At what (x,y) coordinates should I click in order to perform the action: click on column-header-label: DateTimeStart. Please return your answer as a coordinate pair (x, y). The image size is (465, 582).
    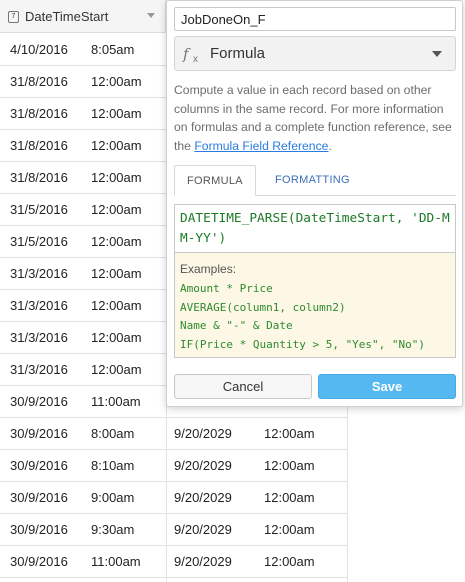
    Looking at the image, I should click on (67, 16).